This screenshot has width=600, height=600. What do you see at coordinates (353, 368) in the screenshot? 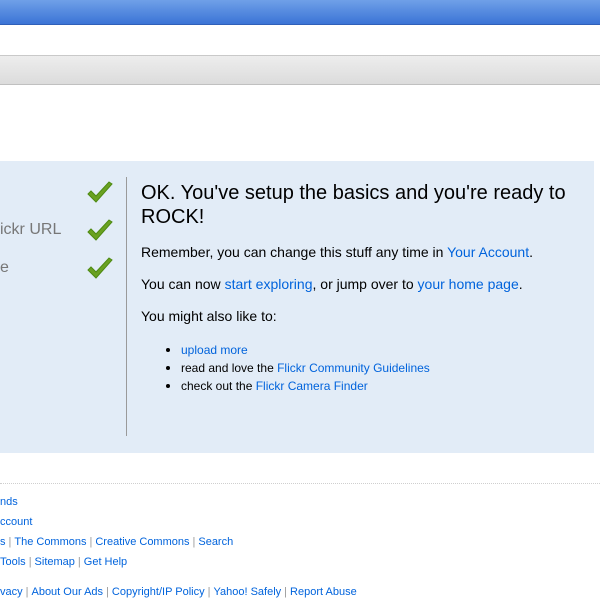
I see `community-guidelines-link: Flickr Community Guidelines` at bounding box center [353, 368].